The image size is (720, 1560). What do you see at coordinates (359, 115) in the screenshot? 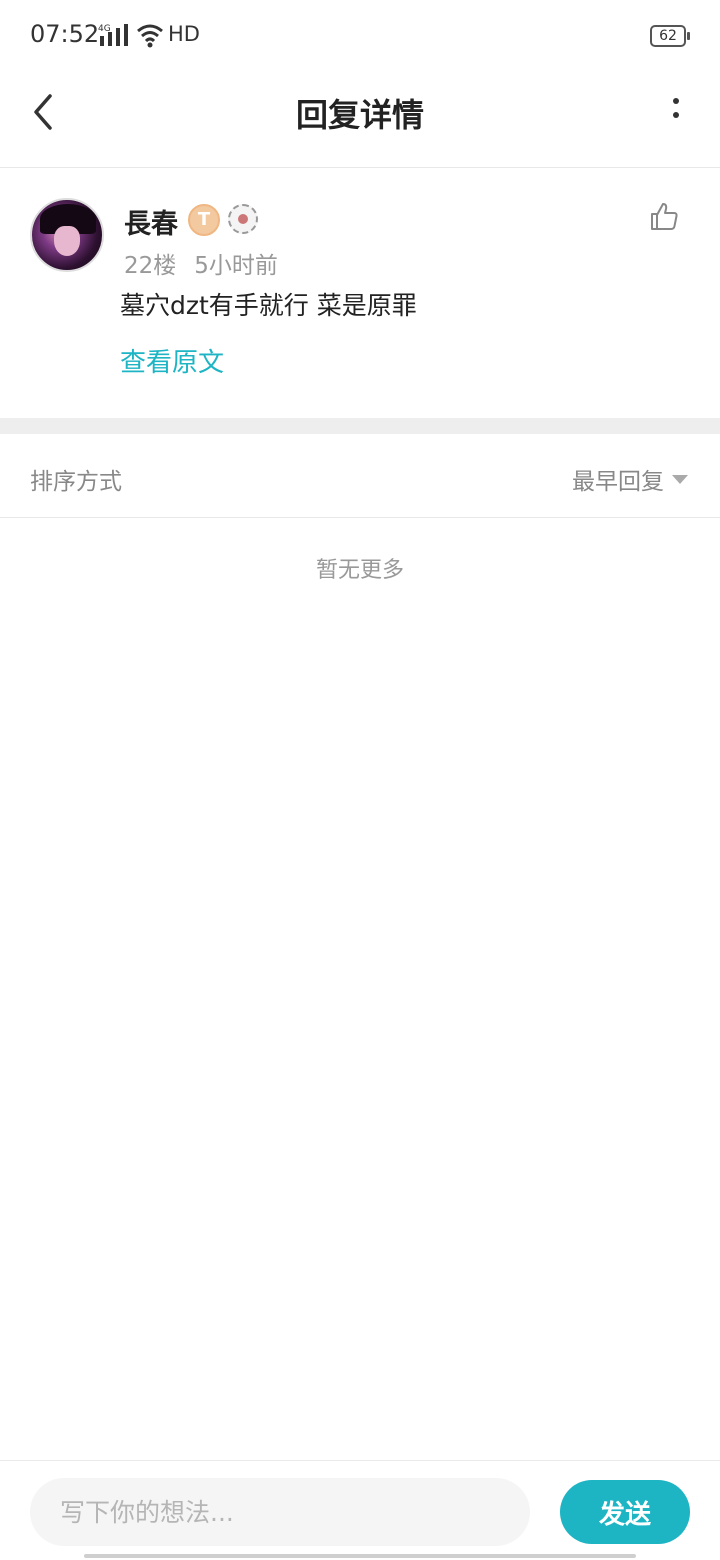
I see `page-title: 回复详情` at bounding box center [359, 115].